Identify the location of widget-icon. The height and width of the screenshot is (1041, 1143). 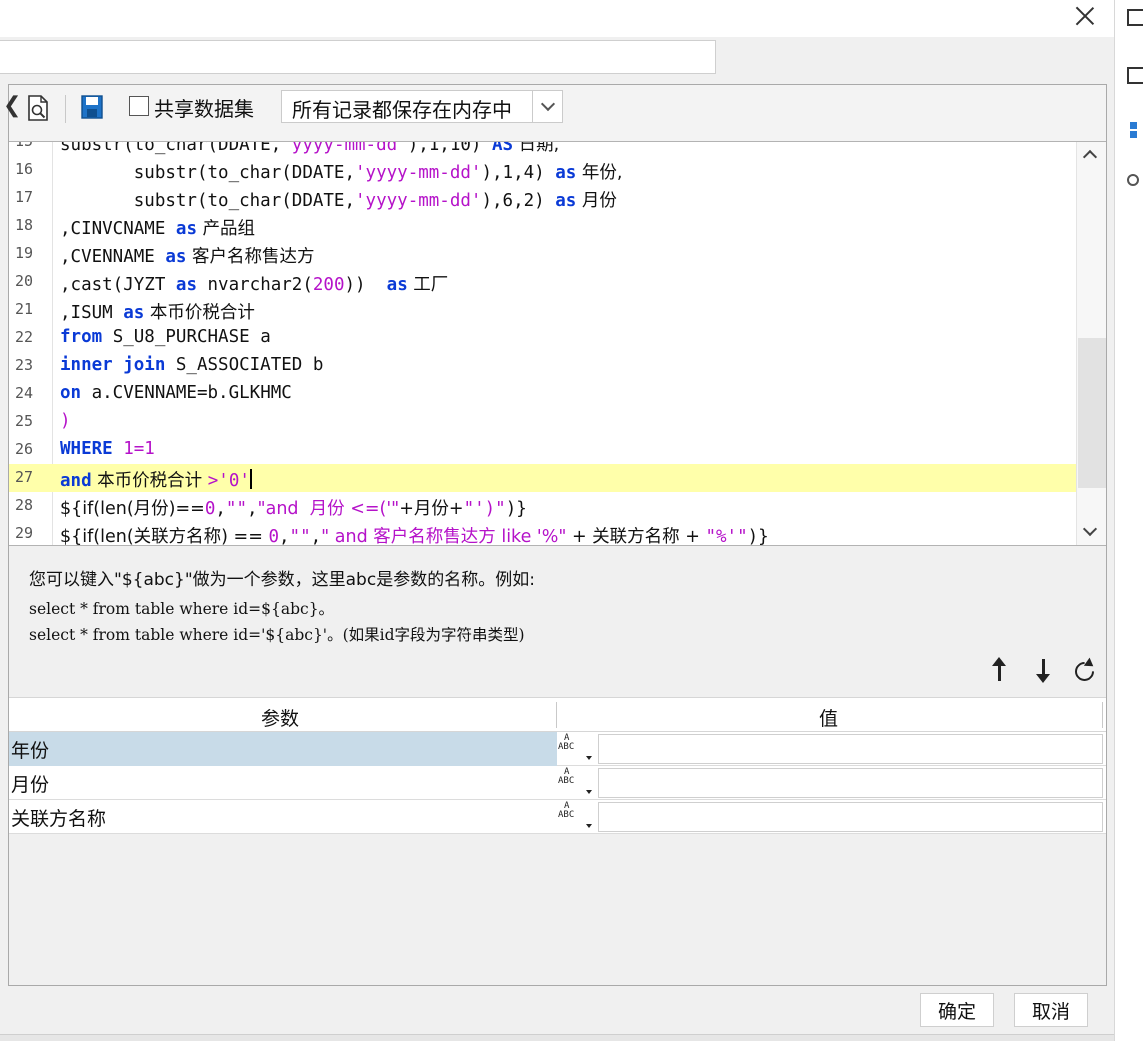
(1135, 130).